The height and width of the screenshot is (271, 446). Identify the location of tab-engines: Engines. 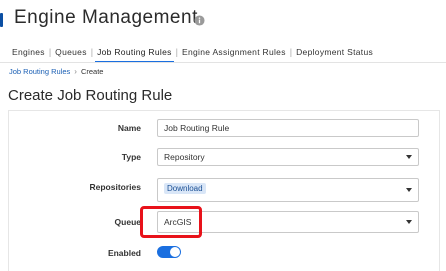
(28, 52).